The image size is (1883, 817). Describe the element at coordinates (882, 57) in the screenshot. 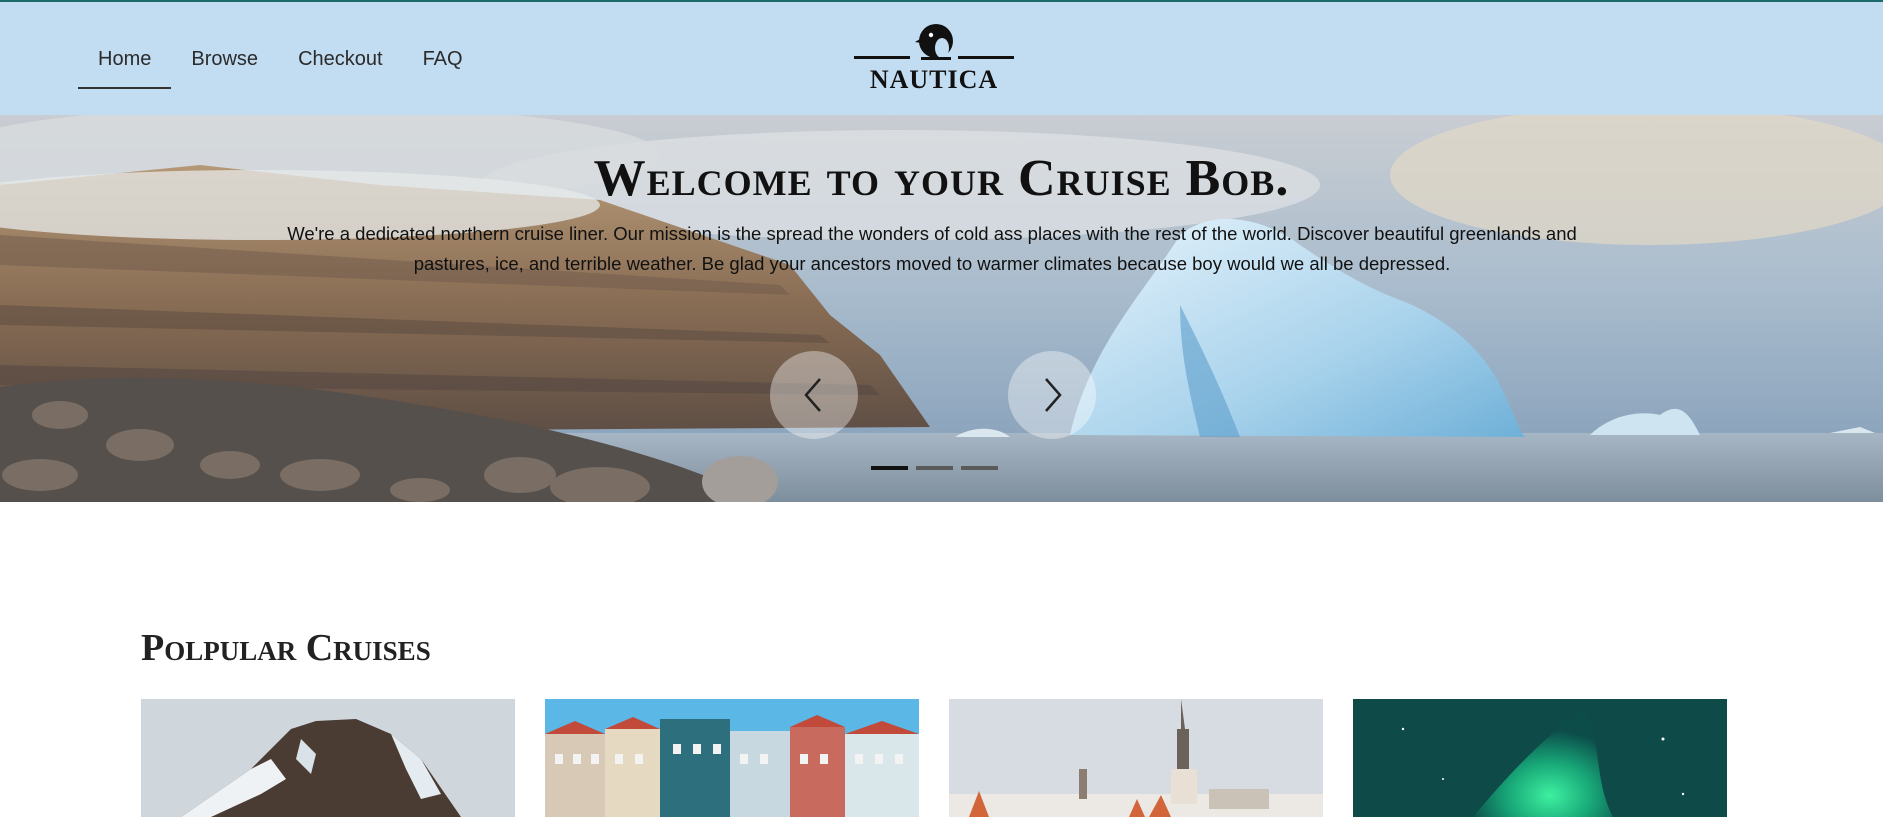

I see `logo-left-bar` at that location.